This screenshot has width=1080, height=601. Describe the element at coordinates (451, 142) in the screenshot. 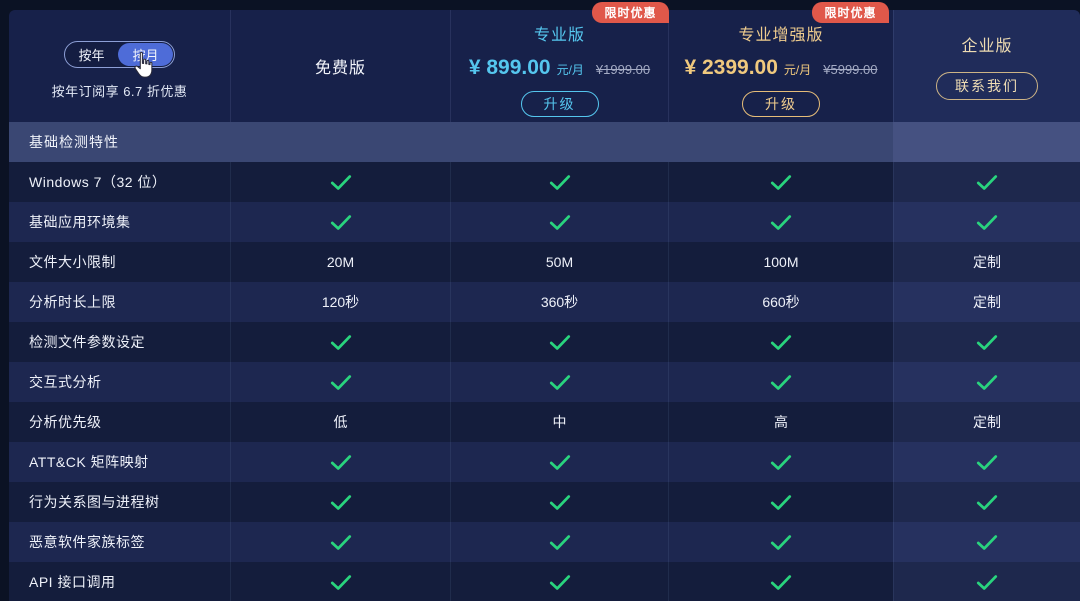

I see `section-header-label: 基础检测特性` at that location.